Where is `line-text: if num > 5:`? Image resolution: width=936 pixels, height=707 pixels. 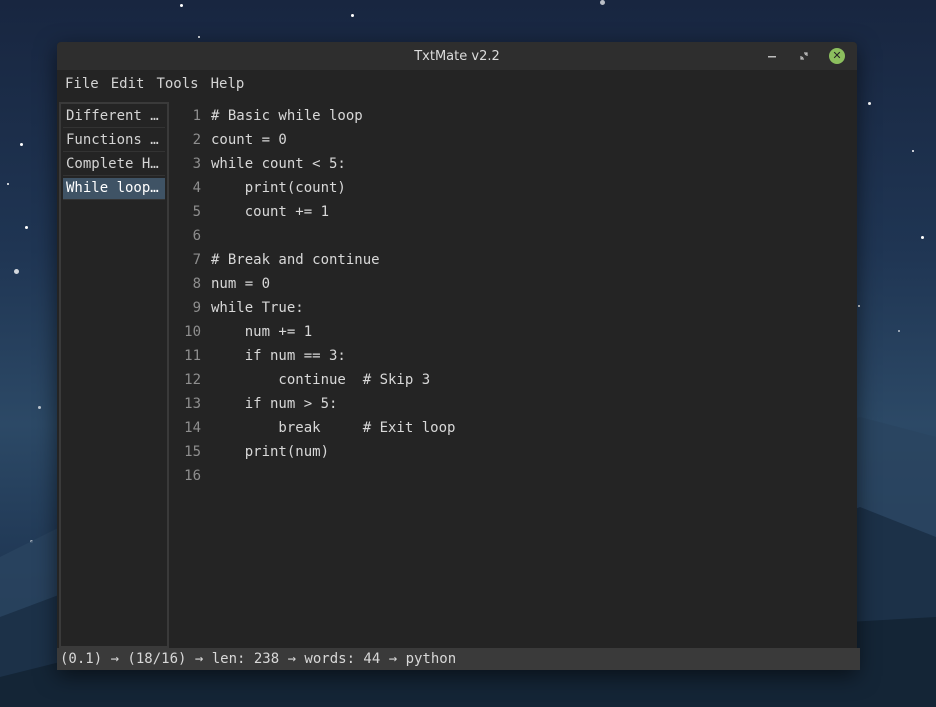 line-text: if num > 5: is located at coordinates (274, 404).